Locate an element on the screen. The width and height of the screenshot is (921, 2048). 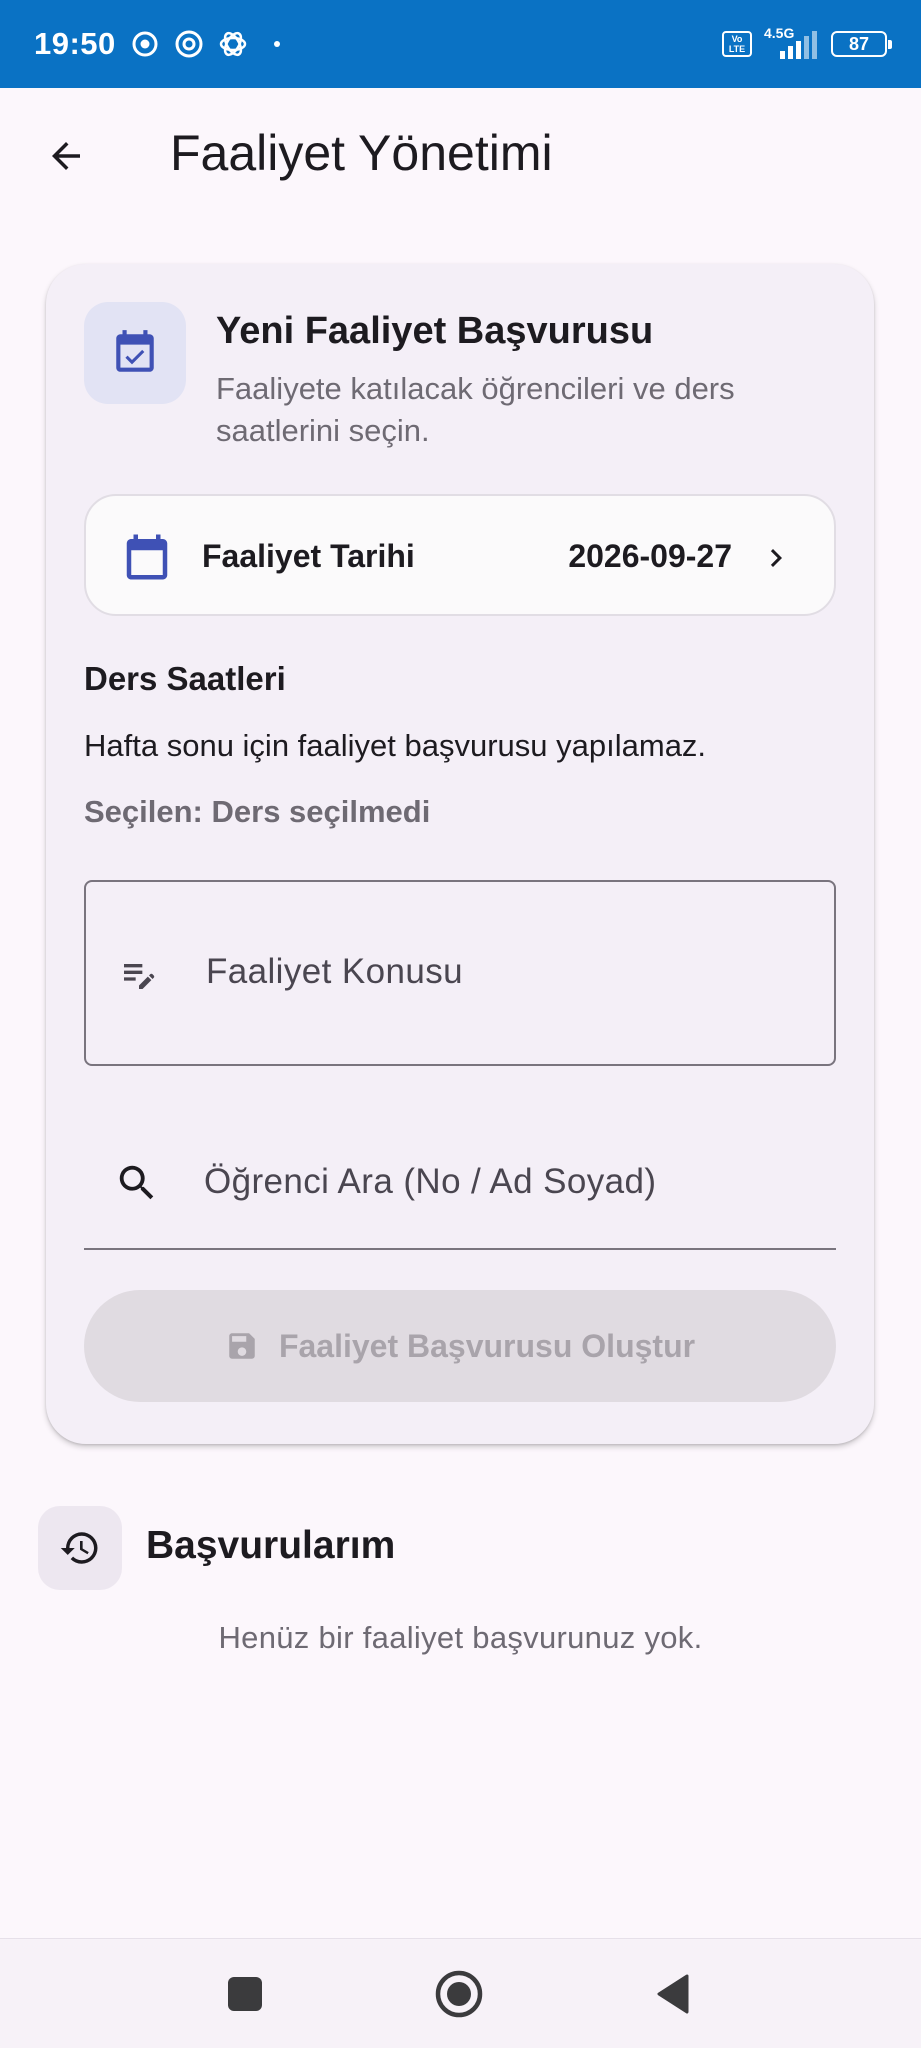
history-empty-text: Henüz bir faaliyet başvurunuz yok. is located at coordinates (460, 1637).